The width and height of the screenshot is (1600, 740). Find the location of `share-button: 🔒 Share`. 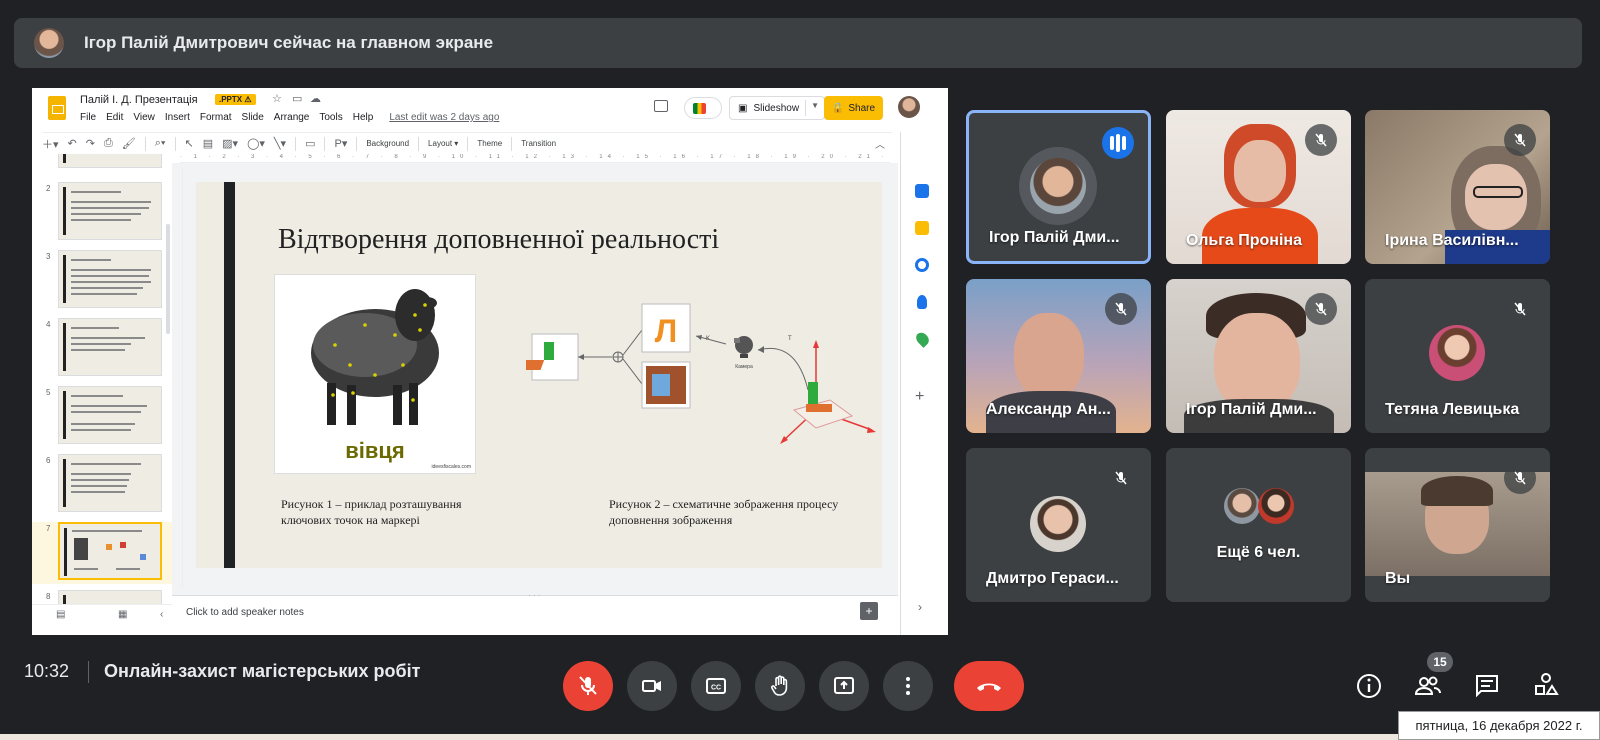

share-button: 🔒 Share is located at coordinates (853, 108).